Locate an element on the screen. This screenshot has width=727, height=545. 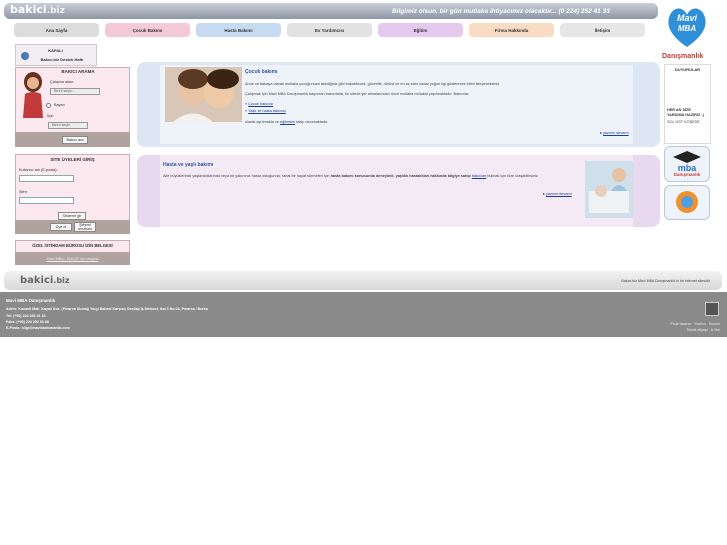
p3-end: takip olunmaktadır. is located at coordinates (312, 122).